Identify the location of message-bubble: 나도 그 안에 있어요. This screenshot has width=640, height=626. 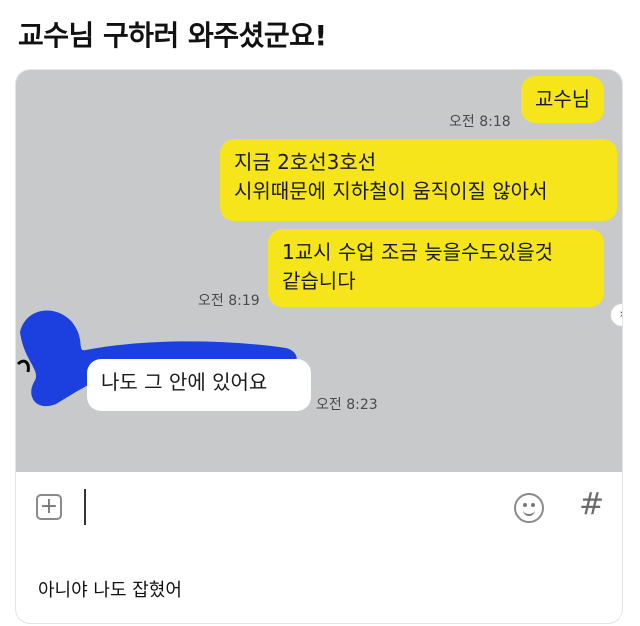
(199, 385).